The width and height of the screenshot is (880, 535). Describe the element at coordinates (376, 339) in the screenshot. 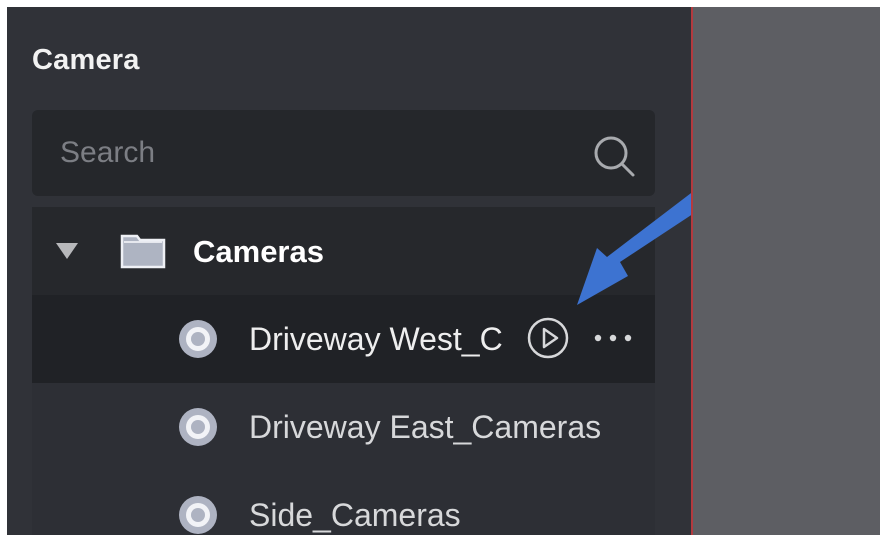

I see `camera-label: Driveway West_C` at that location.